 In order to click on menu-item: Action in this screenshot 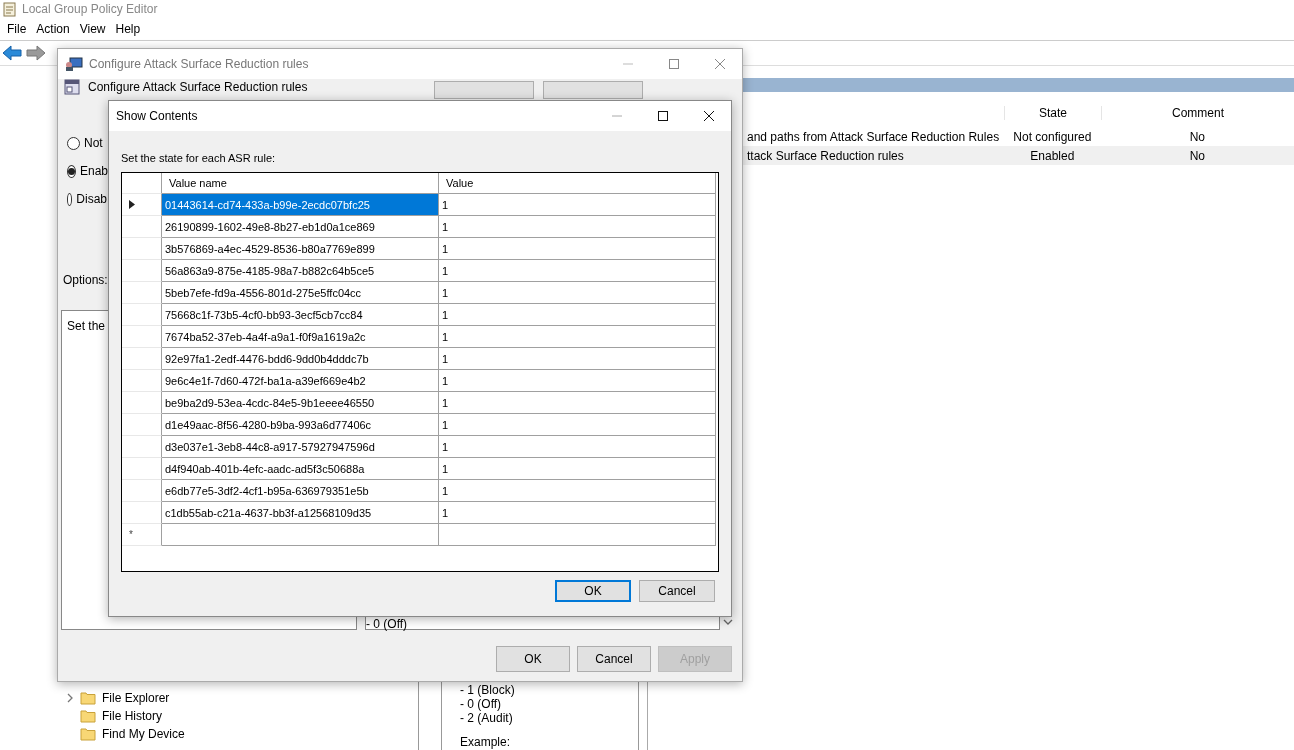, I will do `click(55, 29)`.